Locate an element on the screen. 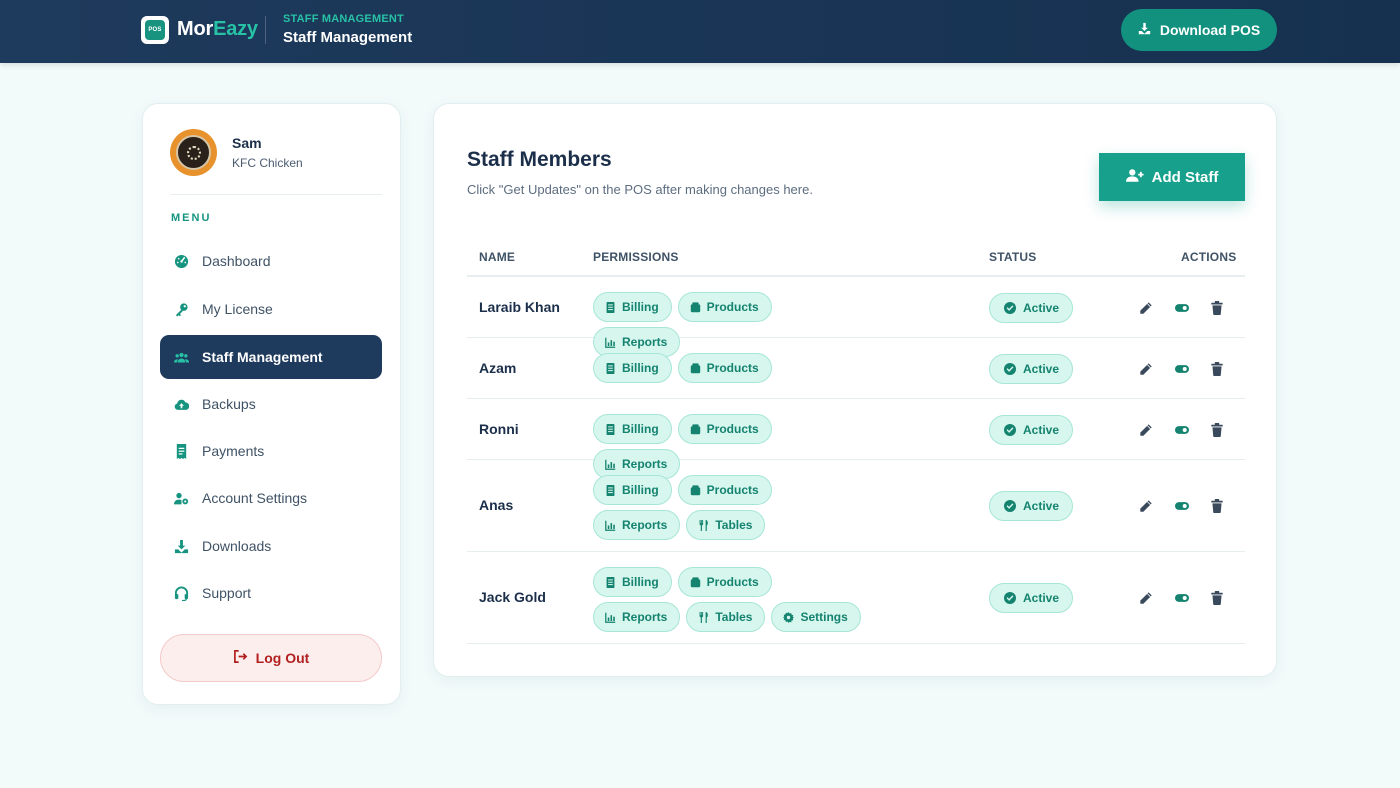 This screenshot has width=1400, height=788. logout-button: Log Out is located at coordinates (271, 658).